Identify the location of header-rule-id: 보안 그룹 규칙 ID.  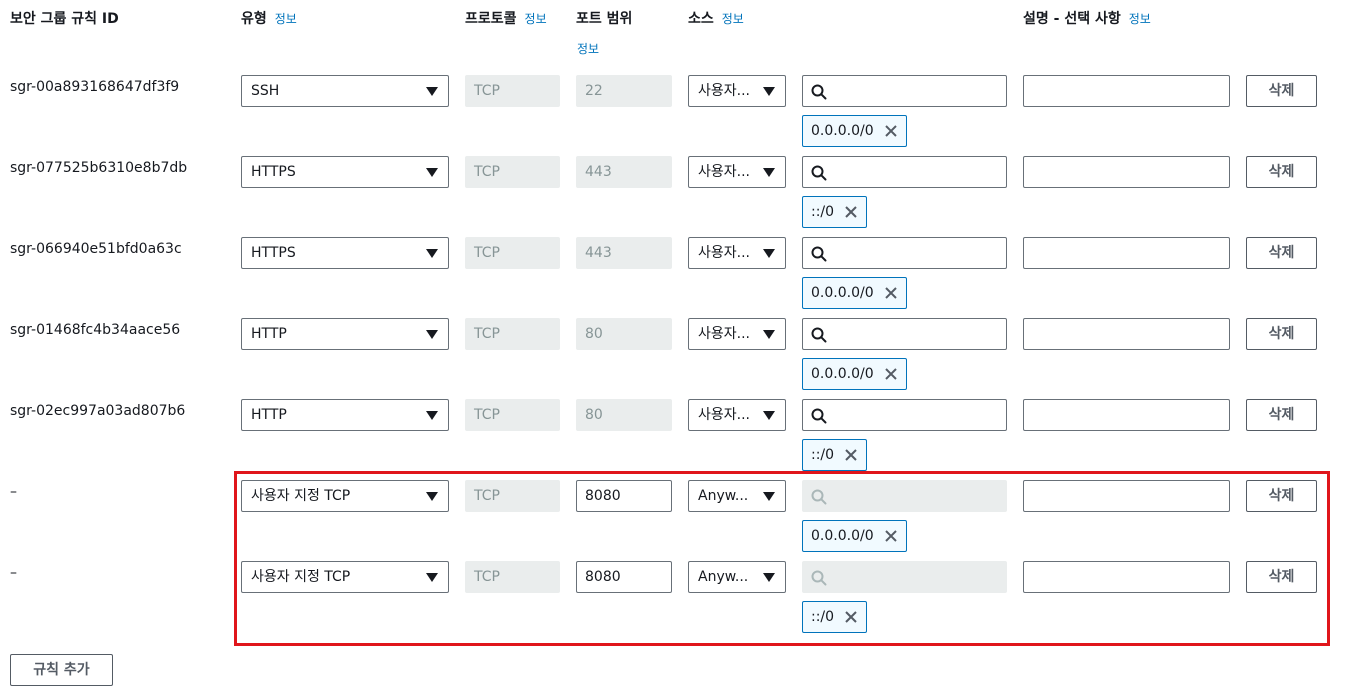
(64, 19).